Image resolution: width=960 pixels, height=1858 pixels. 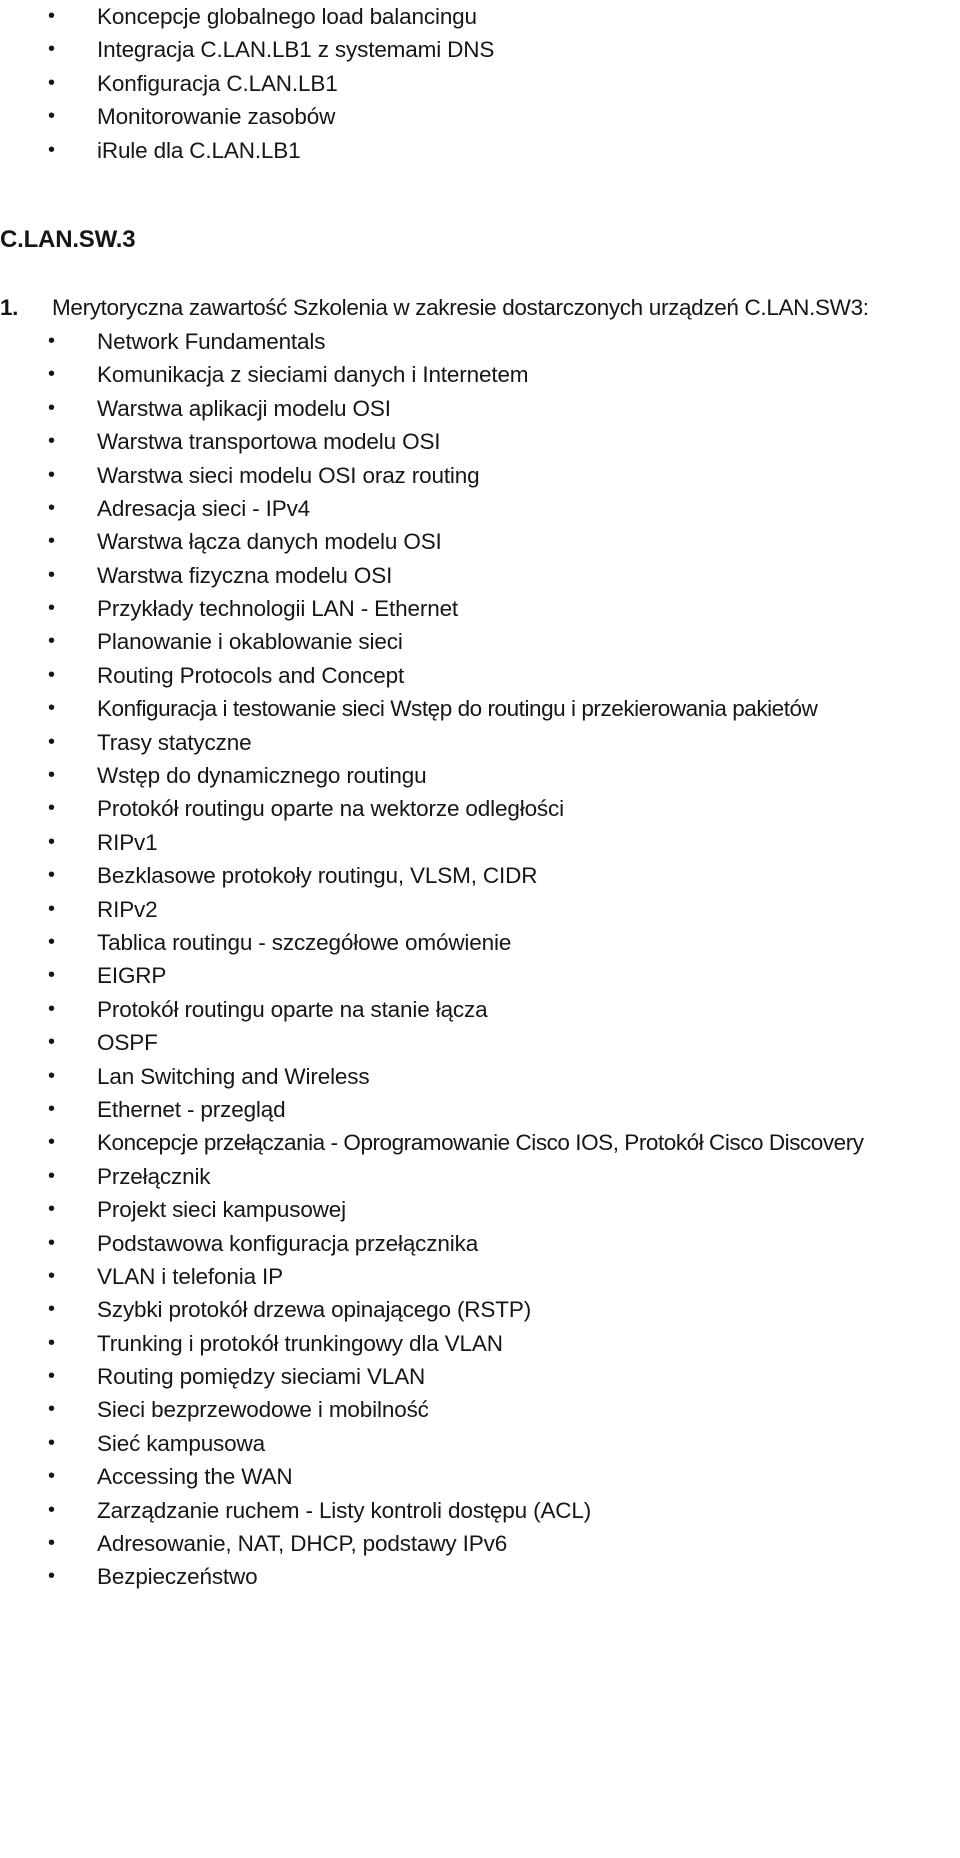 What do you see at coordinates (480, 575) in the screenshot?
I see `list-item: • Warstwa fizyczna modelu OSI` at bounding box center [480, 575].